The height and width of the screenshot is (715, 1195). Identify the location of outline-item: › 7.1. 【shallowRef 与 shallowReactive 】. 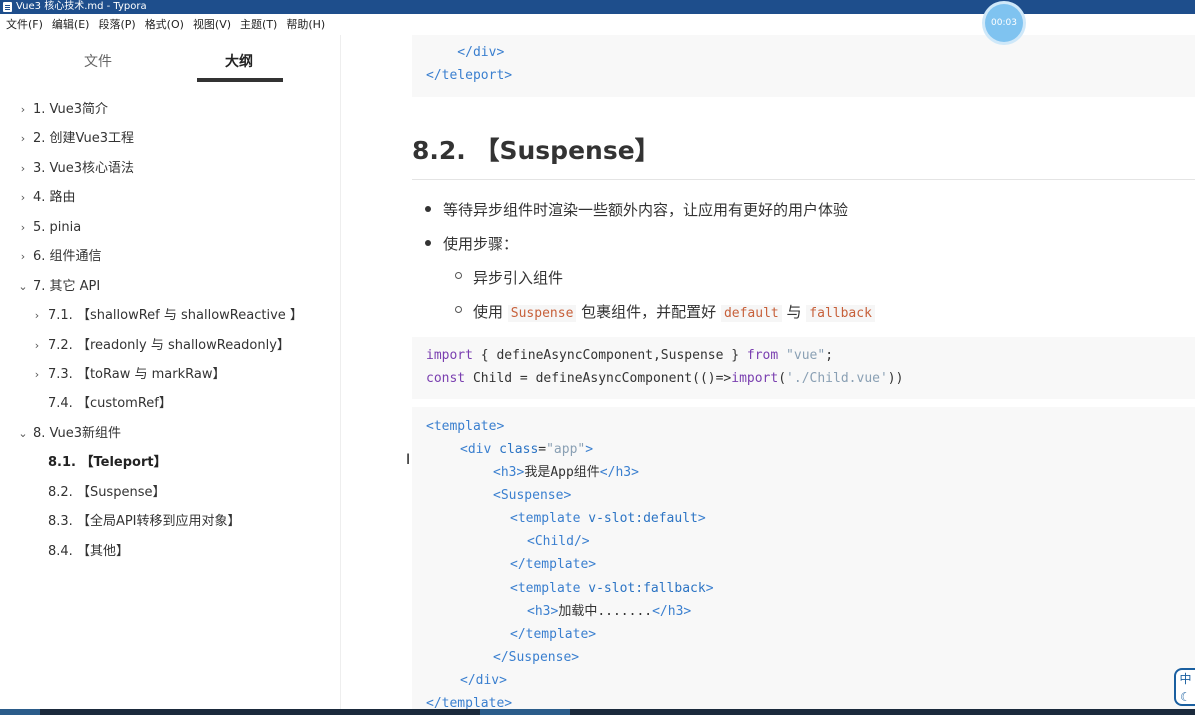
(170, 315).